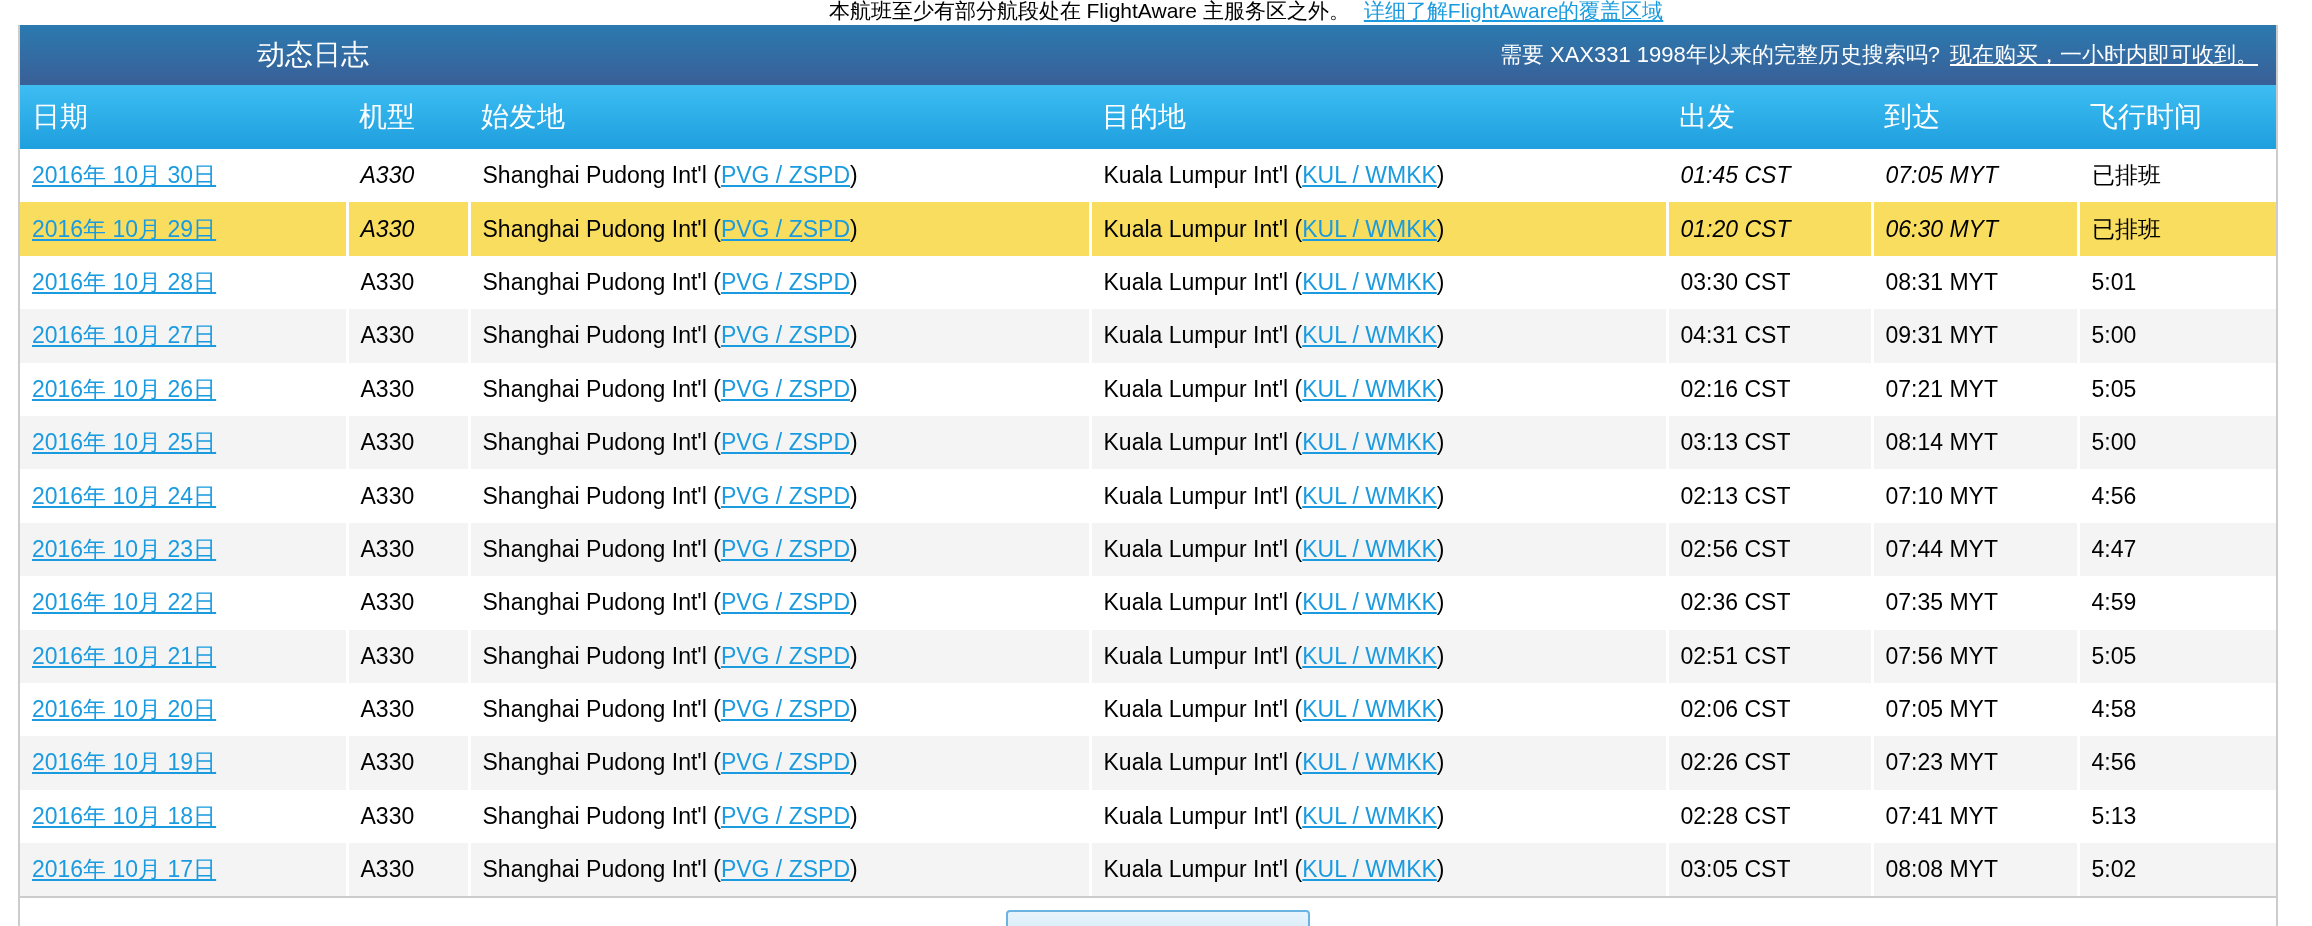 The width and height of the screenshot is (2312, 926). I want to click on column-header: 到达, so click(1975, 117).